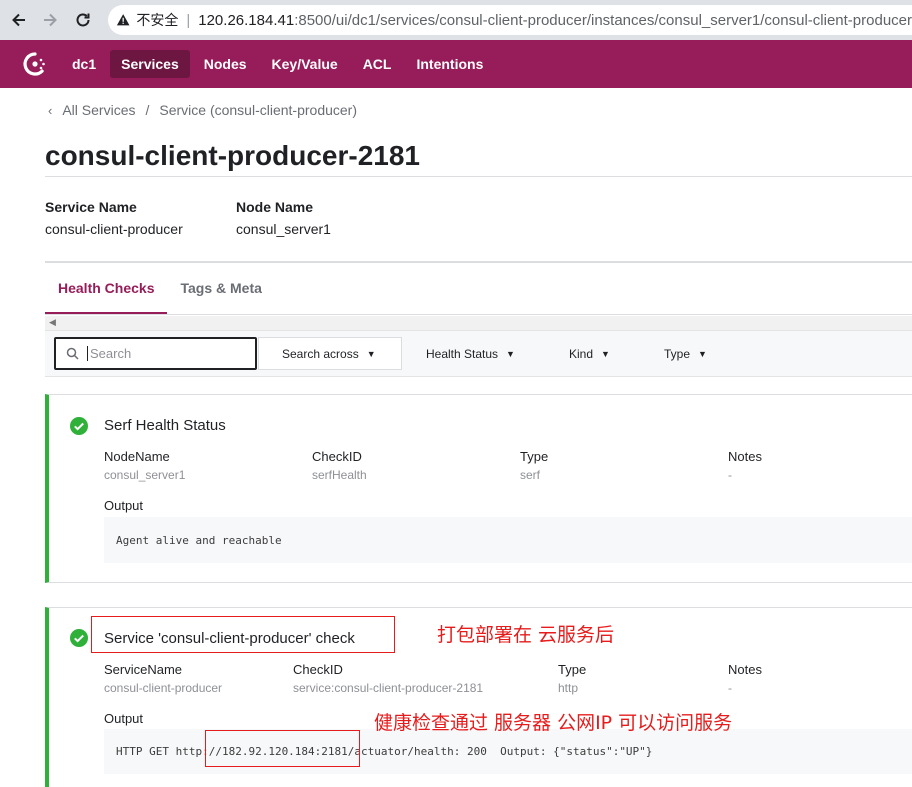  I want to click on node-name-block: Node Name consul_server1, so click(283, 218).